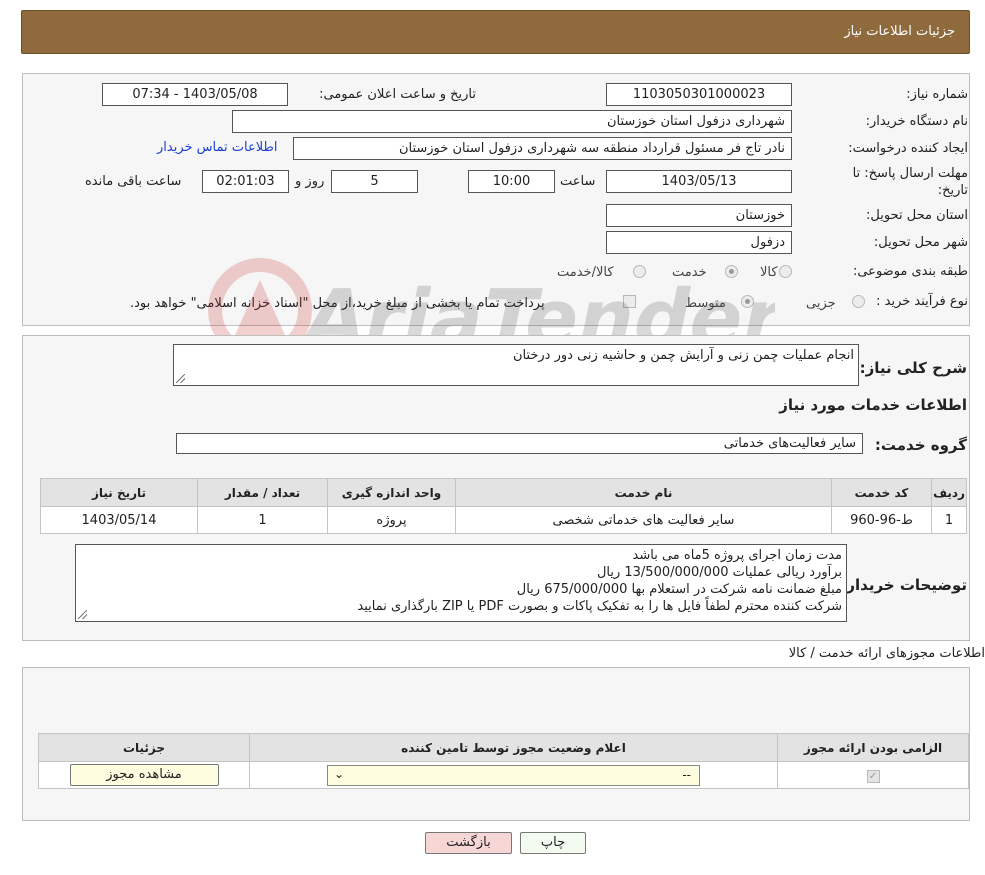  What do you see at coordinates (719, 572) in the screenshot?
I see `buyer-notes-line: برآورد ریالی عملیات 13/500/000/000 ریال` at bounding box center [719, 572].